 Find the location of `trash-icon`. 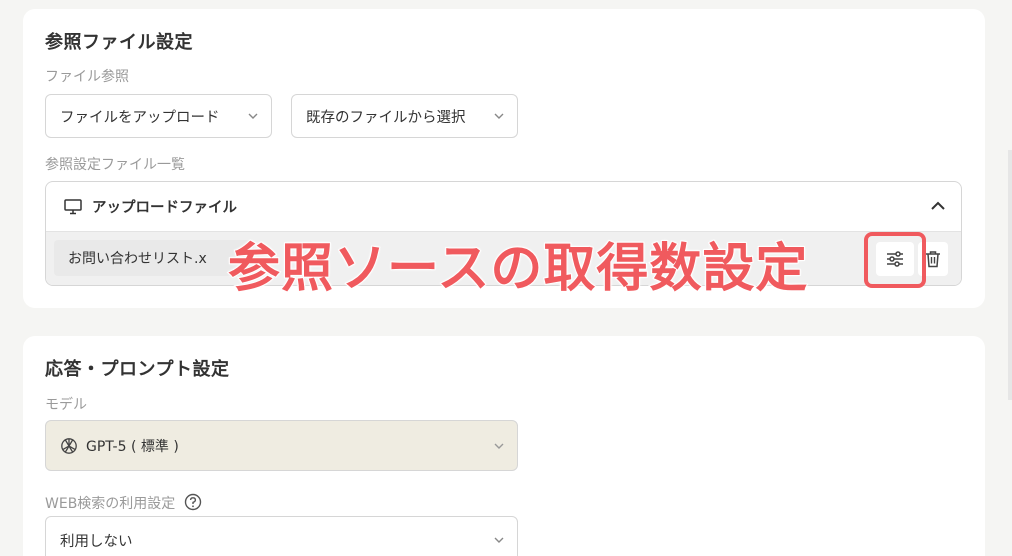

trash-icon is located at coordinates (933, 259).